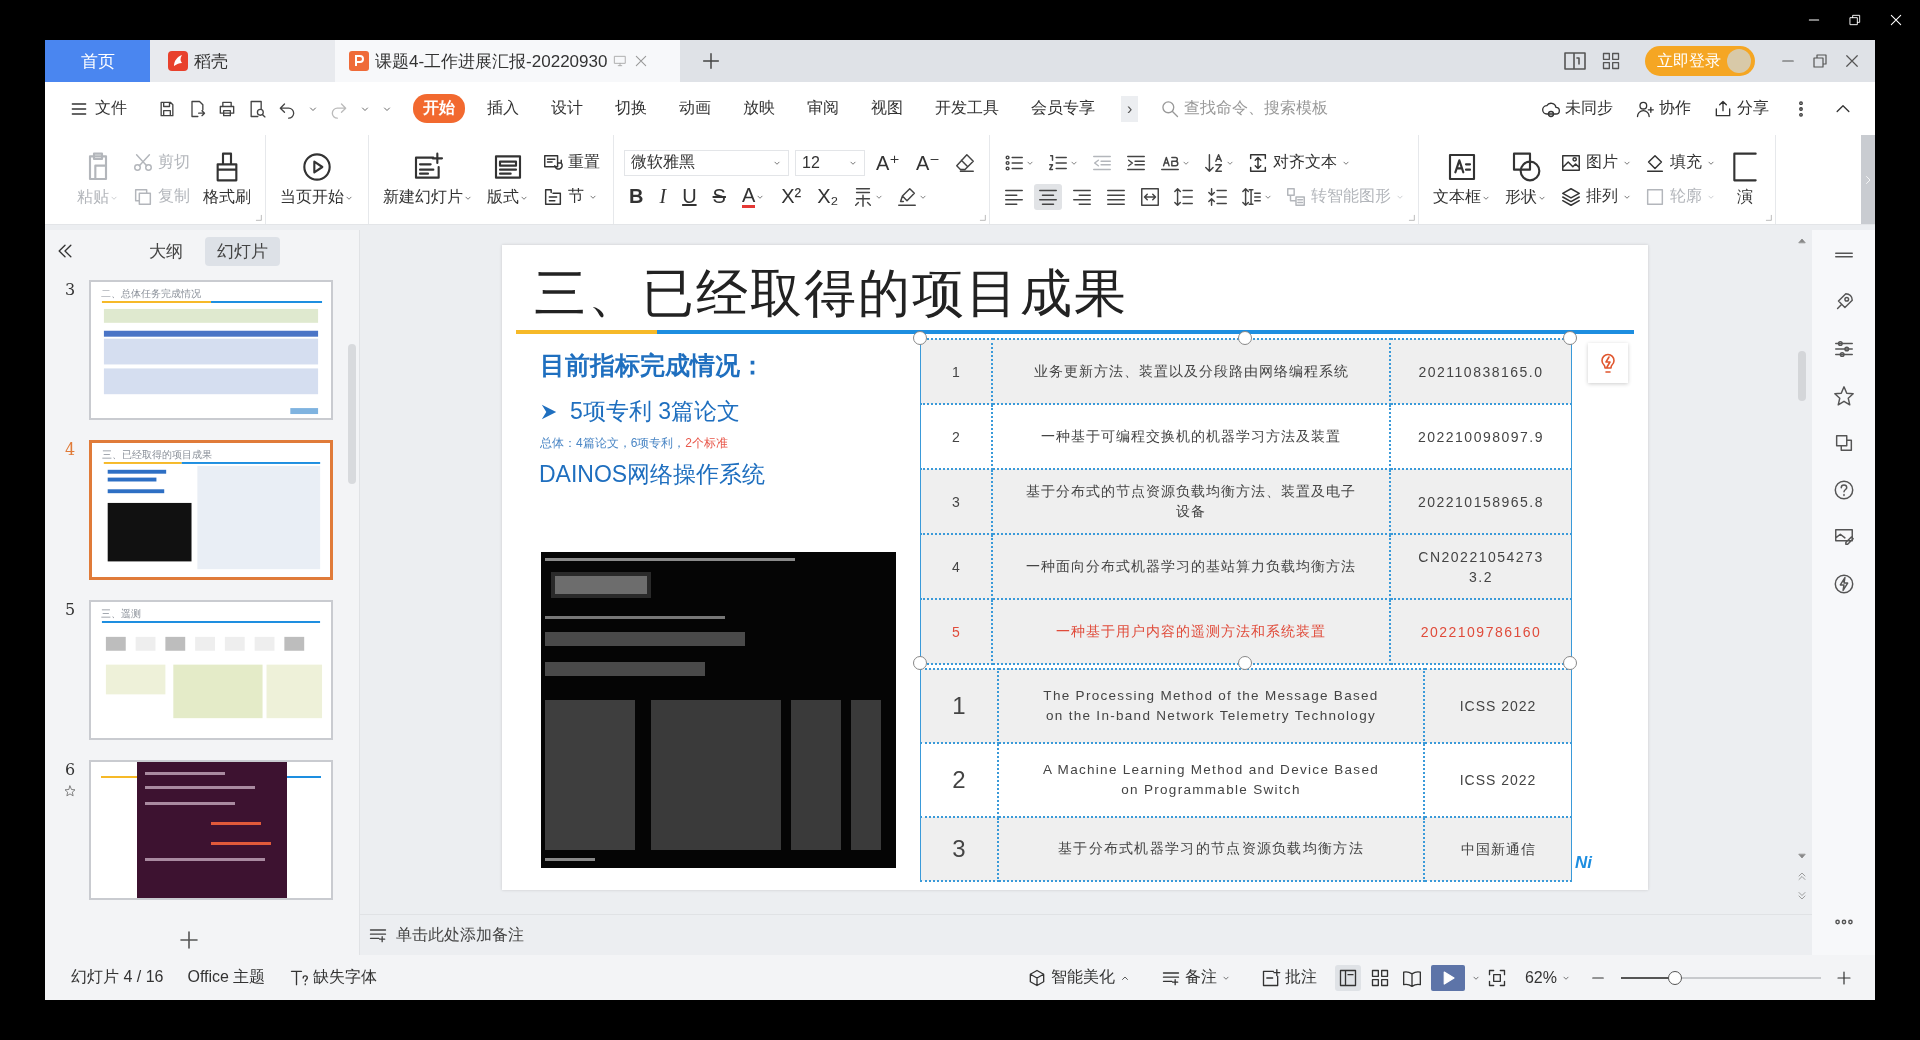 The image size is (1920, 1040). What do you see at coordinates (157, 455) in the screenshot?
I see `thumbnail-title: 三、已经取得的项目成果` at bounding box center [157, 455].